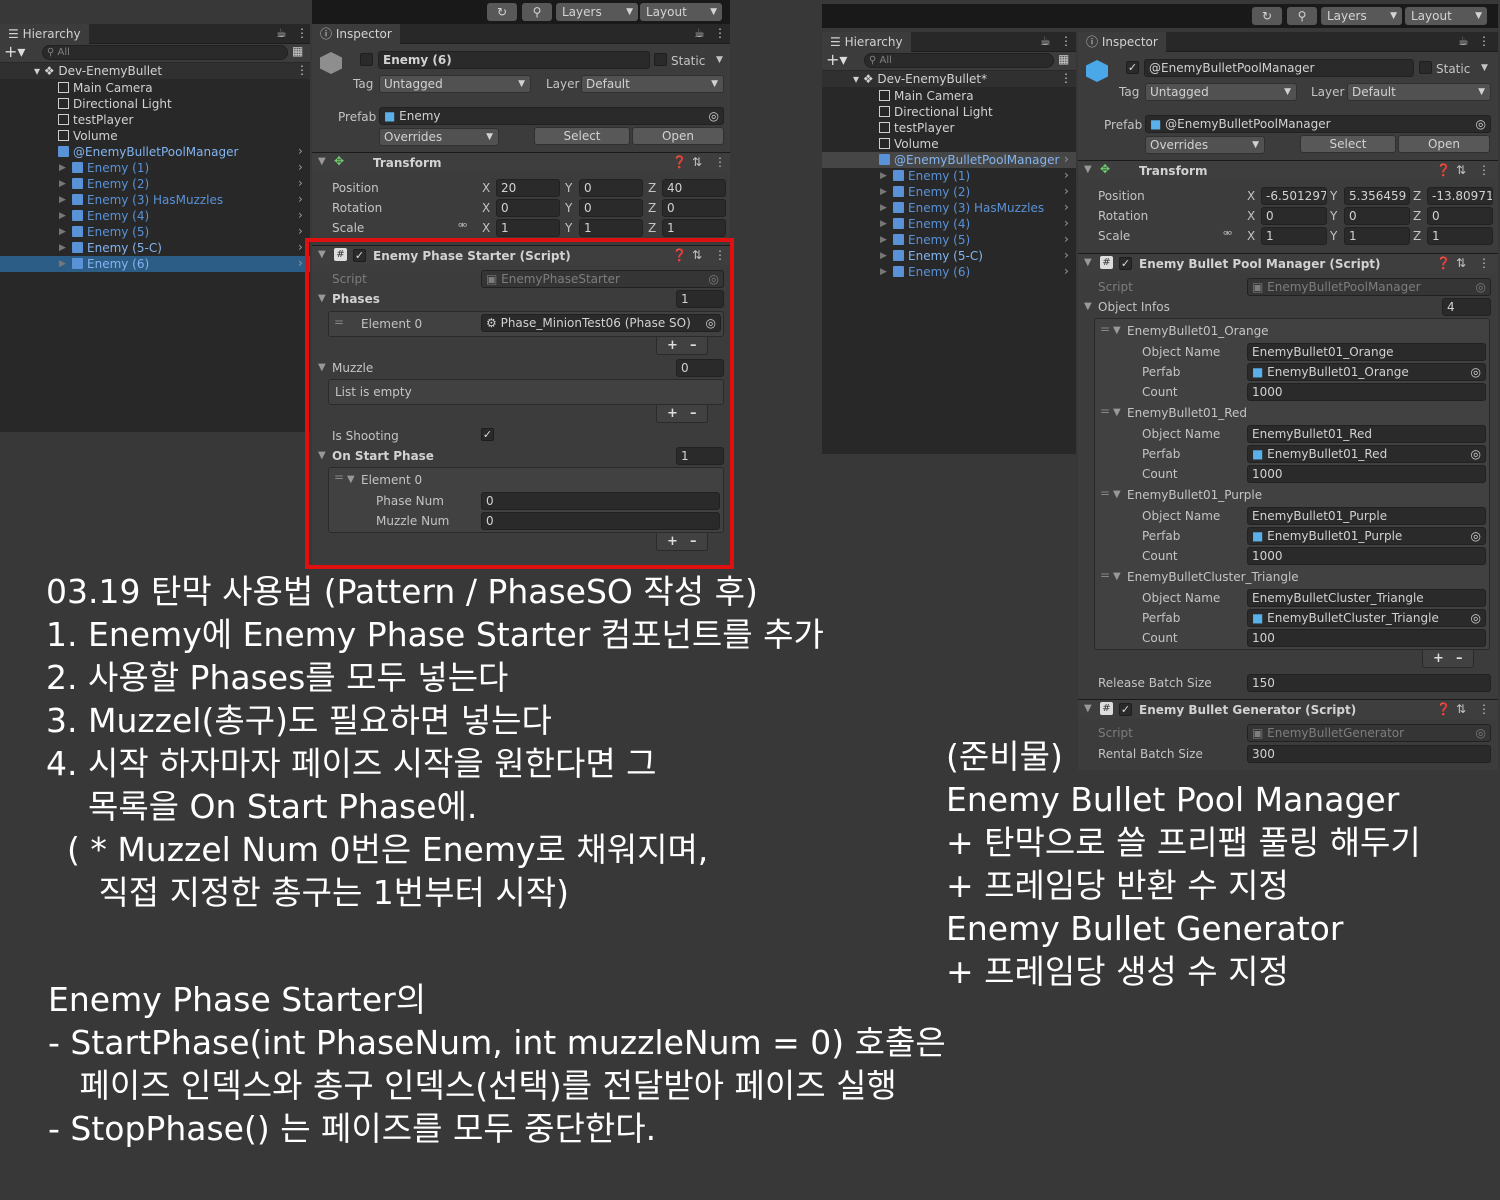  I want to click on right-hierarchy-search-input: ⚲ All, so click(959, 60).